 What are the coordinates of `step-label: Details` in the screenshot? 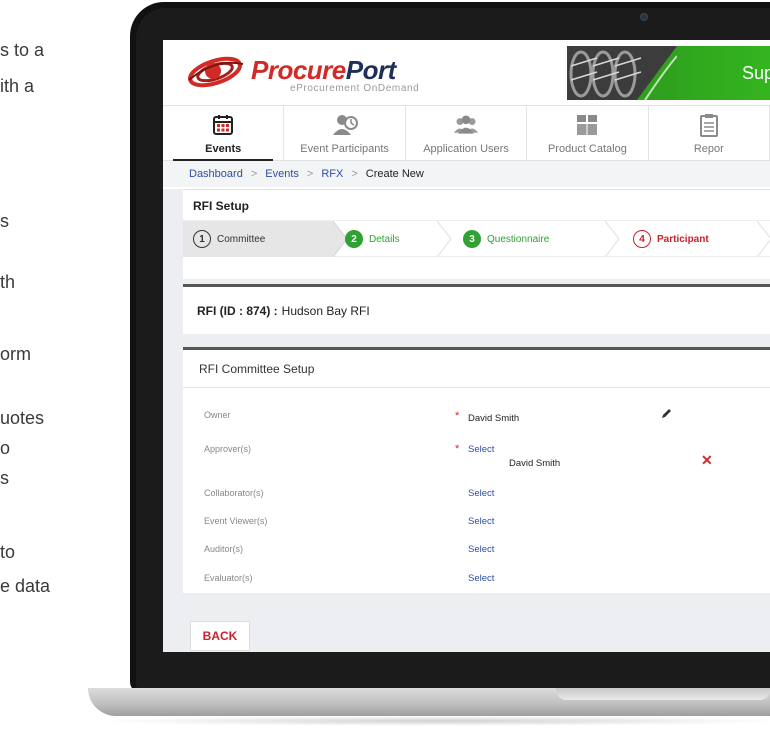 It's located at (384, 239).